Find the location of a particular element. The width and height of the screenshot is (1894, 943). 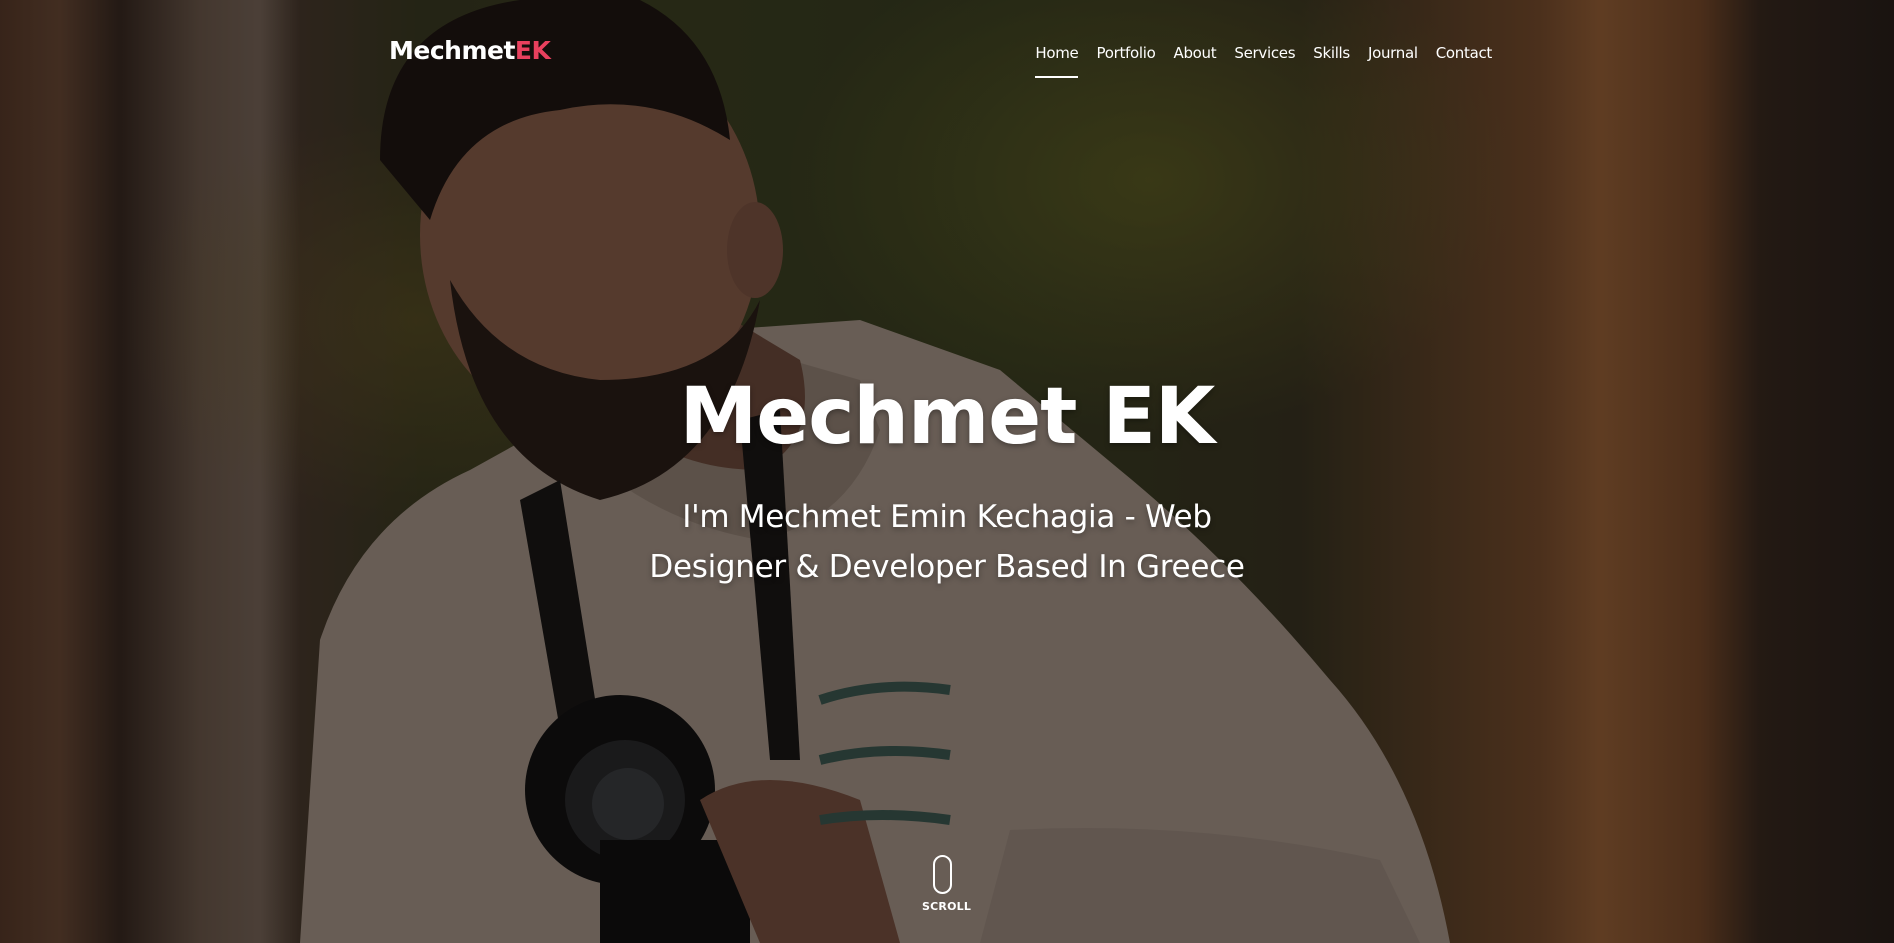

nav-item-journal: Journal is located at coordinates (1393, 61).